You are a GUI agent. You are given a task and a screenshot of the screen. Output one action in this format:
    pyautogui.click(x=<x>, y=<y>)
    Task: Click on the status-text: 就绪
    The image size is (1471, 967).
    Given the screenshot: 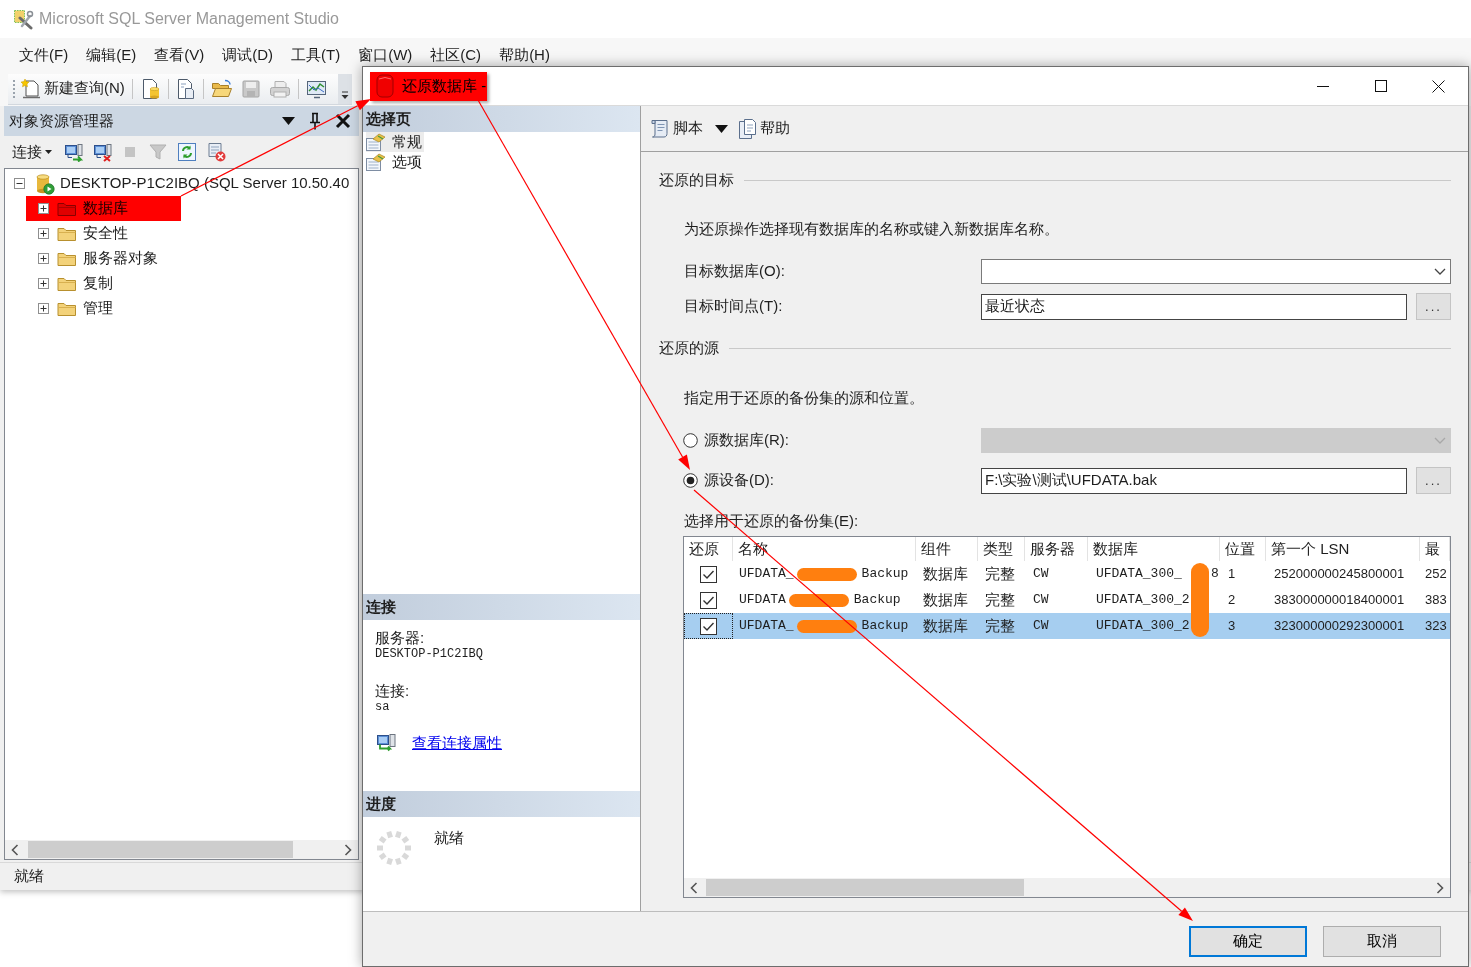 What is the action you would take?
    pyautogui.click(x=29, y=876)
    